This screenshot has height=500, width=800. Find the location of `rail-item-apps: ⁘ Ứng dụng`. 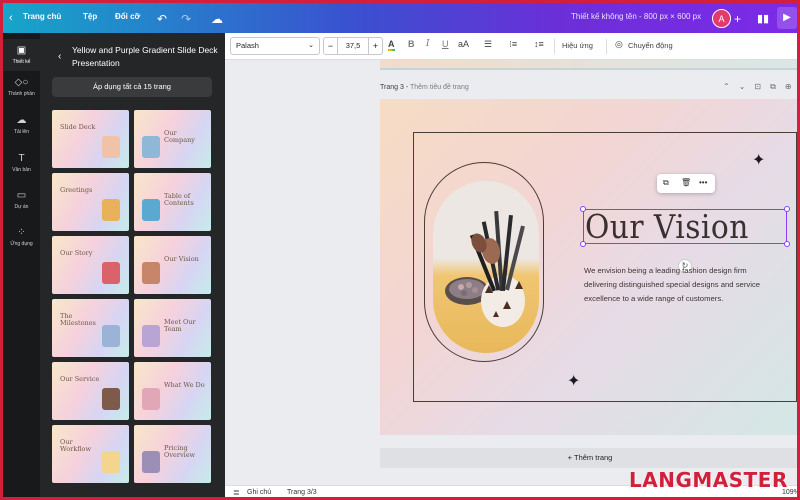

rail-item-apps: ⁘ Ứng dụng is located at coordinates (21, 237).